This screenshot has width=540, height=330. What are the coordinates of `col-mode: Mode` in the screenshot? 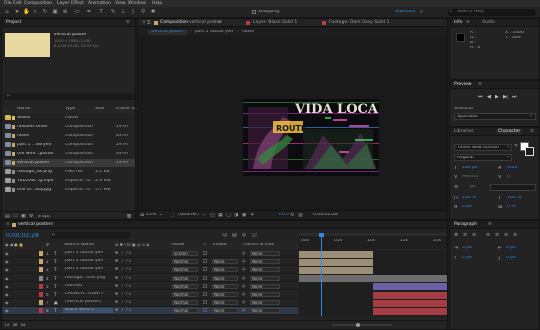 It's located at (178, 245).